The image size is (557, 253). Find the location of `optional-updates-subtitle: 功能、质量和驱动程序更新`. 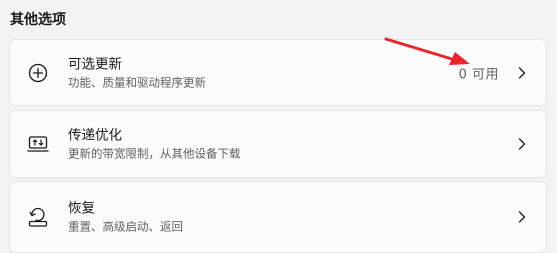

optional-updates-subtitle: 功能、质量和驱动程序更新 is located at coordinates (137, 82).